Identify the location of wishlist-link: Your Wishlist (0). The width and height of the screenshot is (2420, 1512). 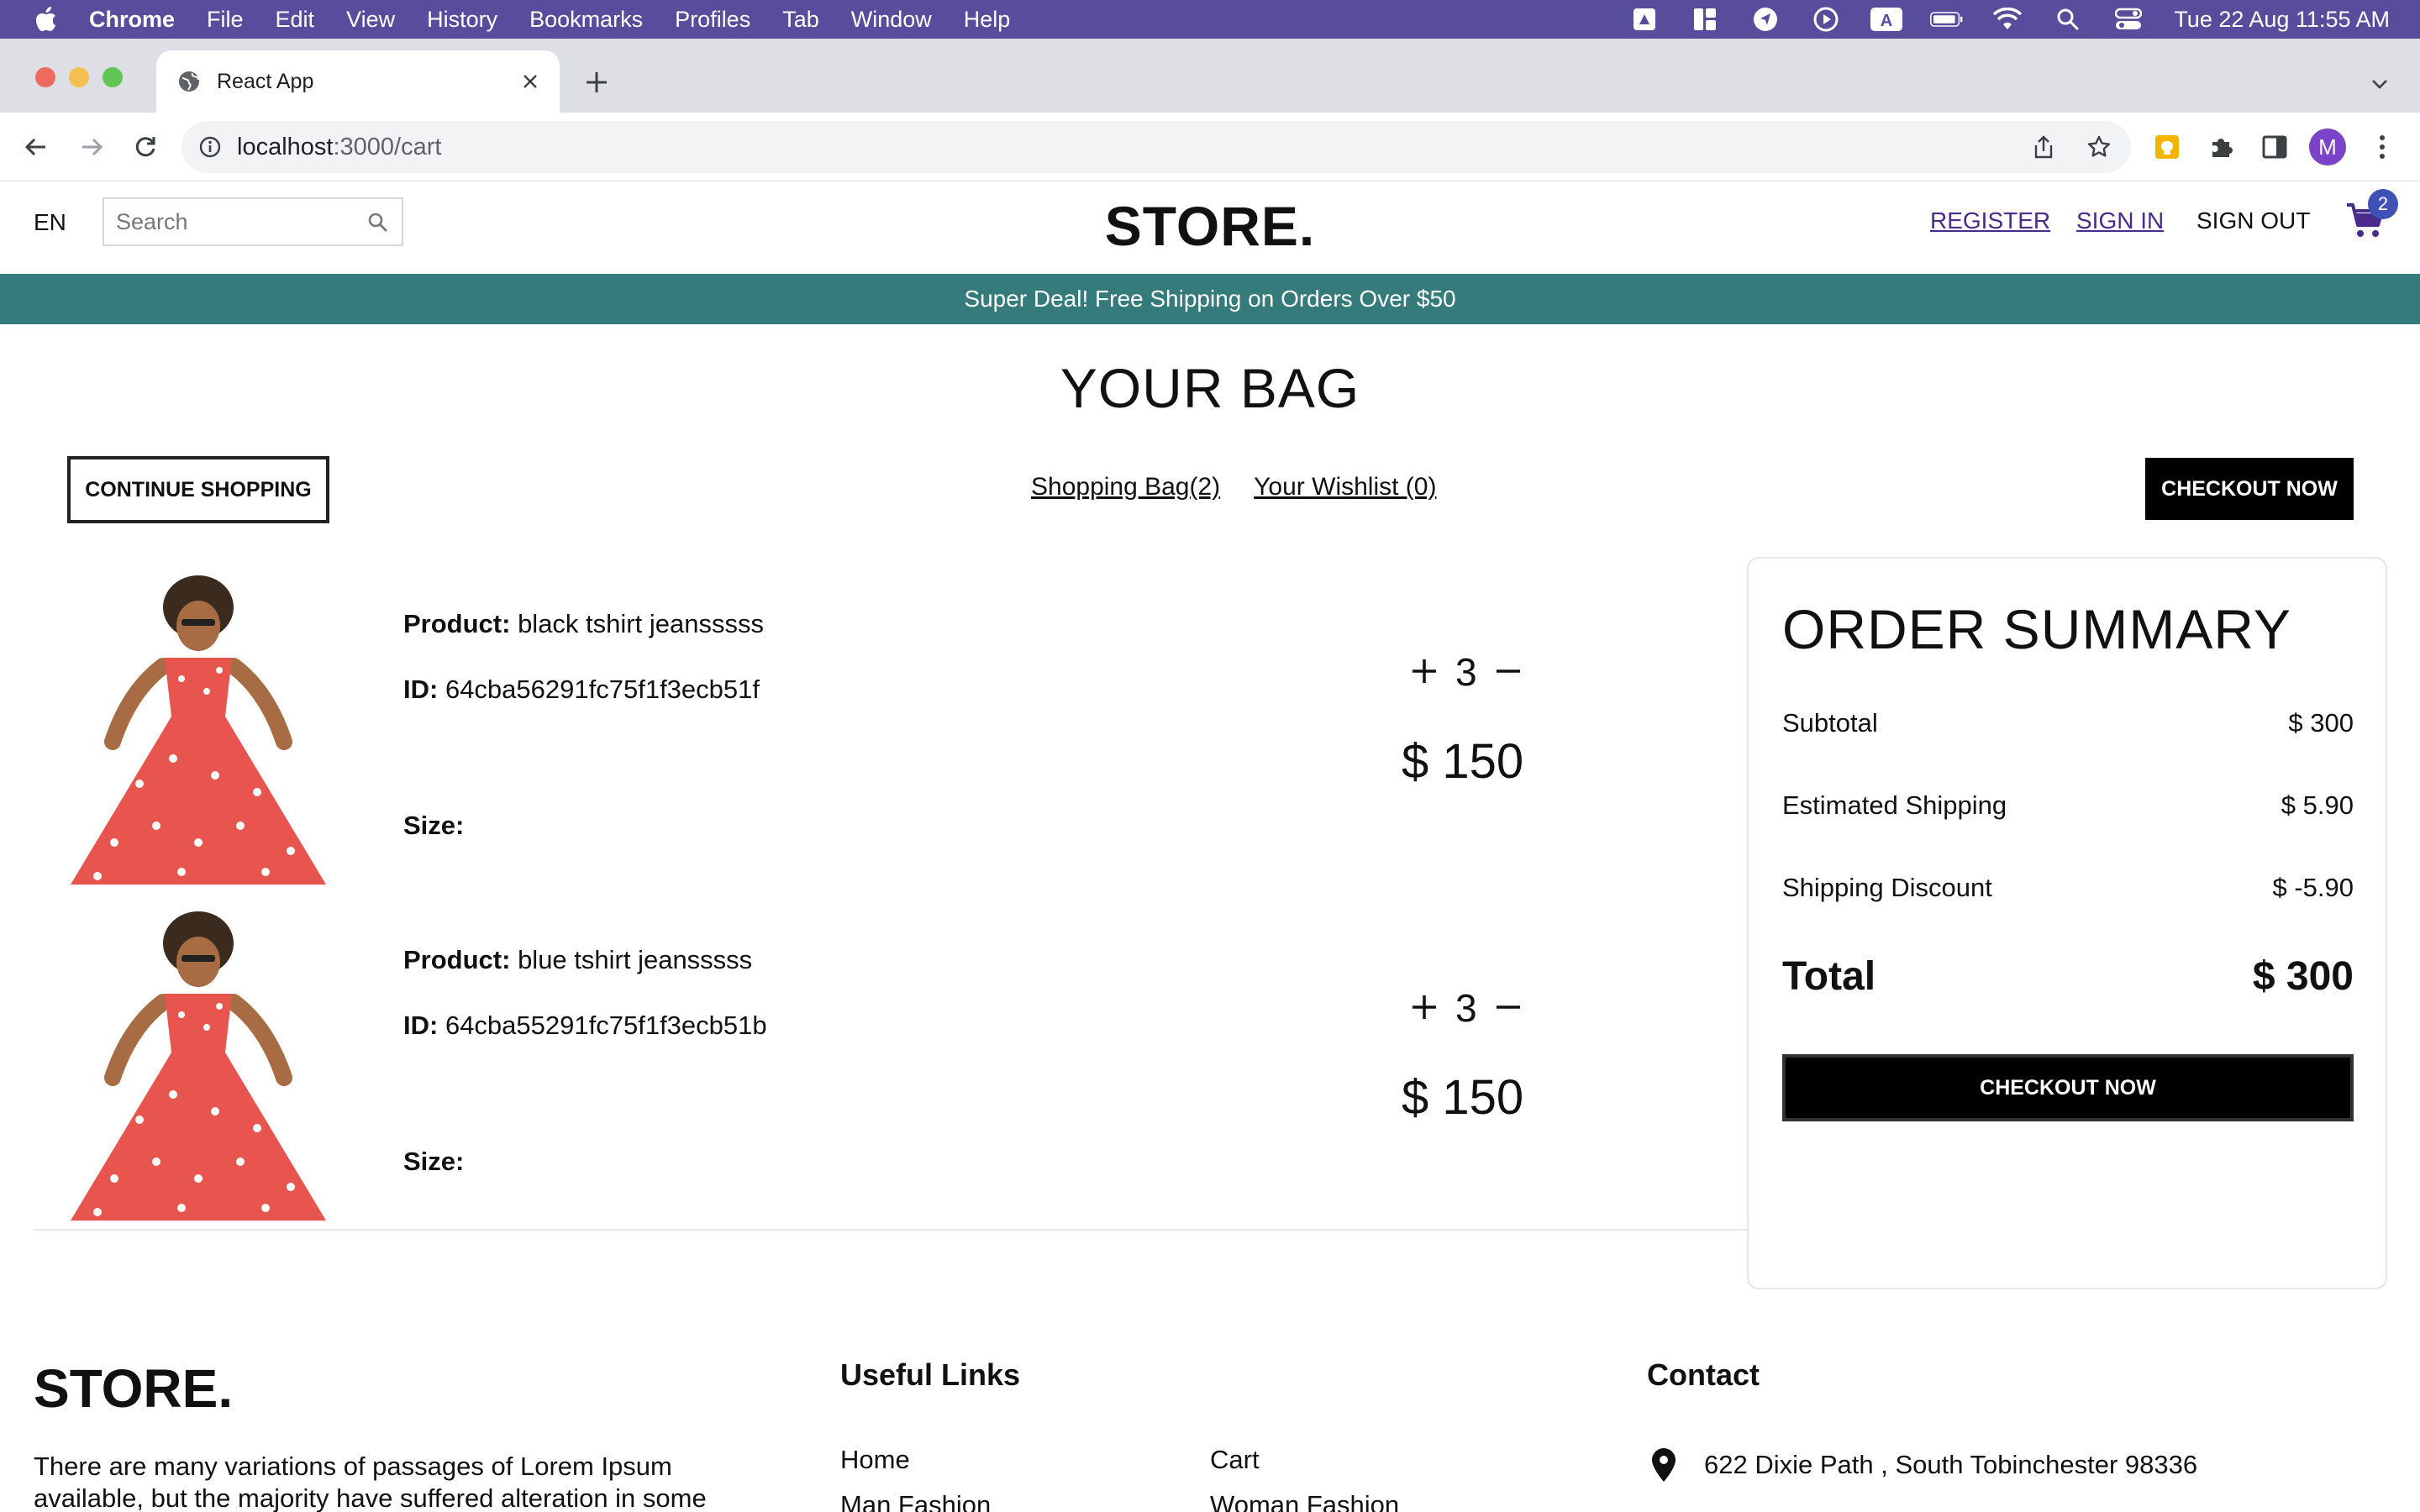
(1345, 487).